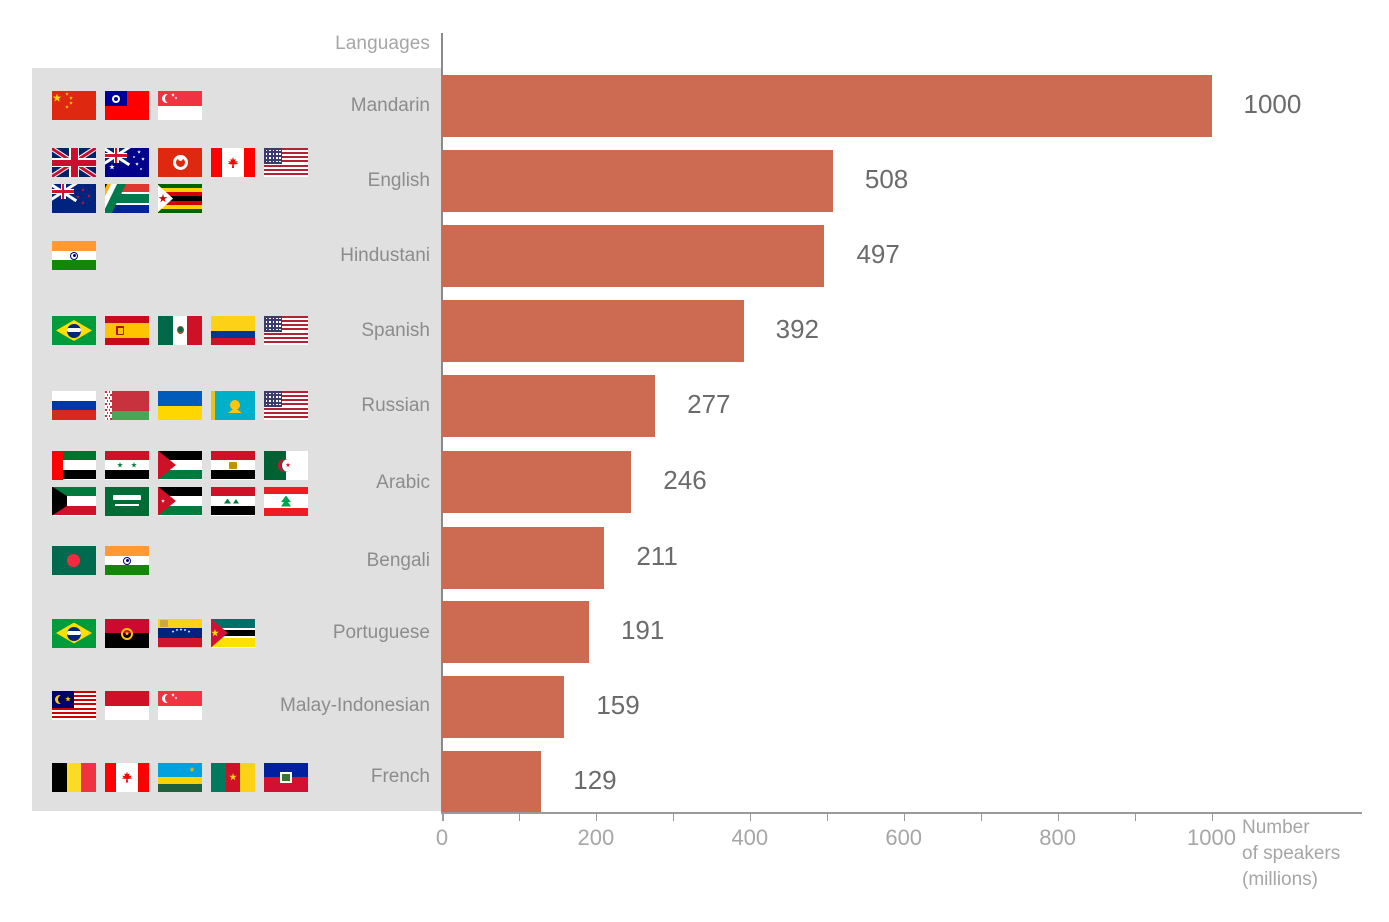 The image size is (1389, 922). What do you see at coordinates (1057, 837) in the screenshot?
I see `x-axis-tick-label: 800` at bounding box center [1057, 837].